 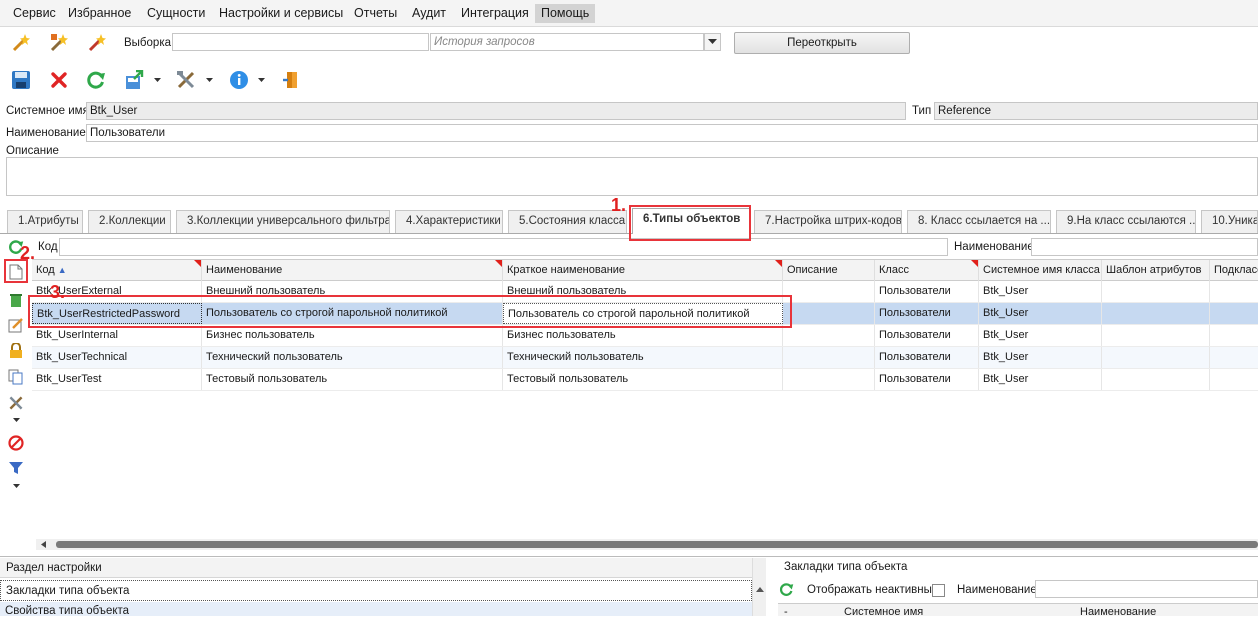 I want to click on cell-name: Технический пользователь, so click(x=352, y=357).